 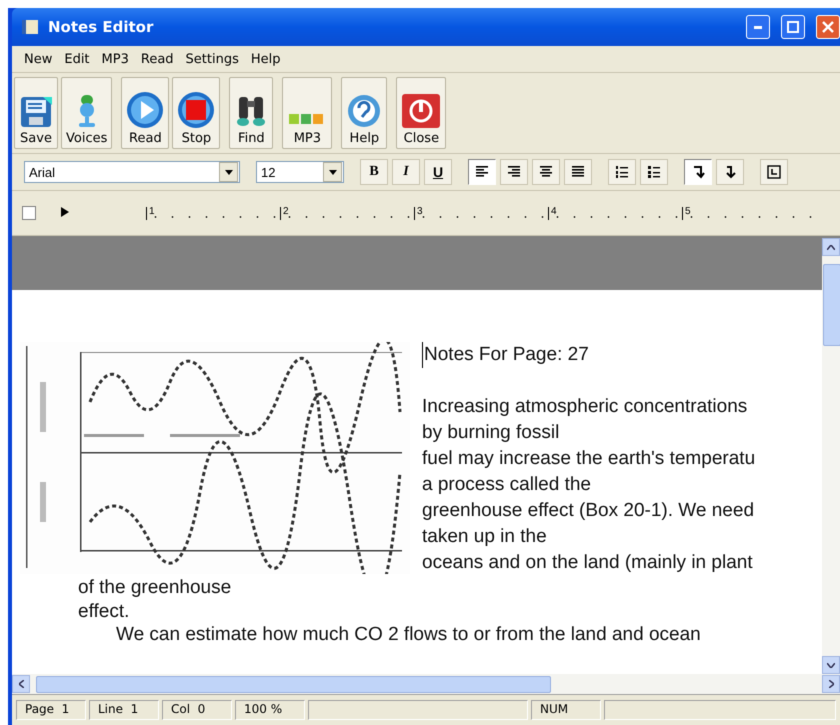 I want to click on minimize-icon, so click(x=758, y=27).